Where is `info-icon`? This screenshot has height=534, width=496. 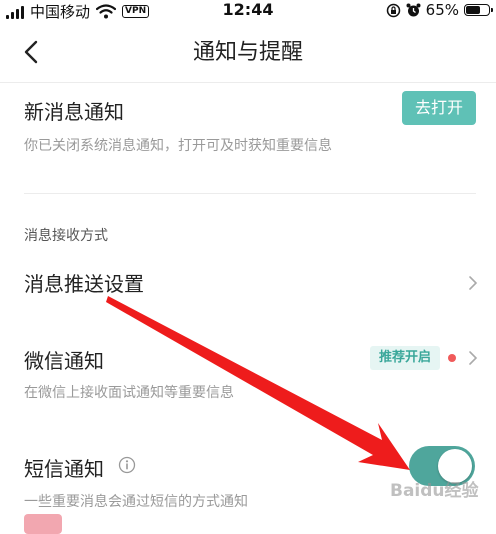
info-icon is located at coordinates (127, 465).